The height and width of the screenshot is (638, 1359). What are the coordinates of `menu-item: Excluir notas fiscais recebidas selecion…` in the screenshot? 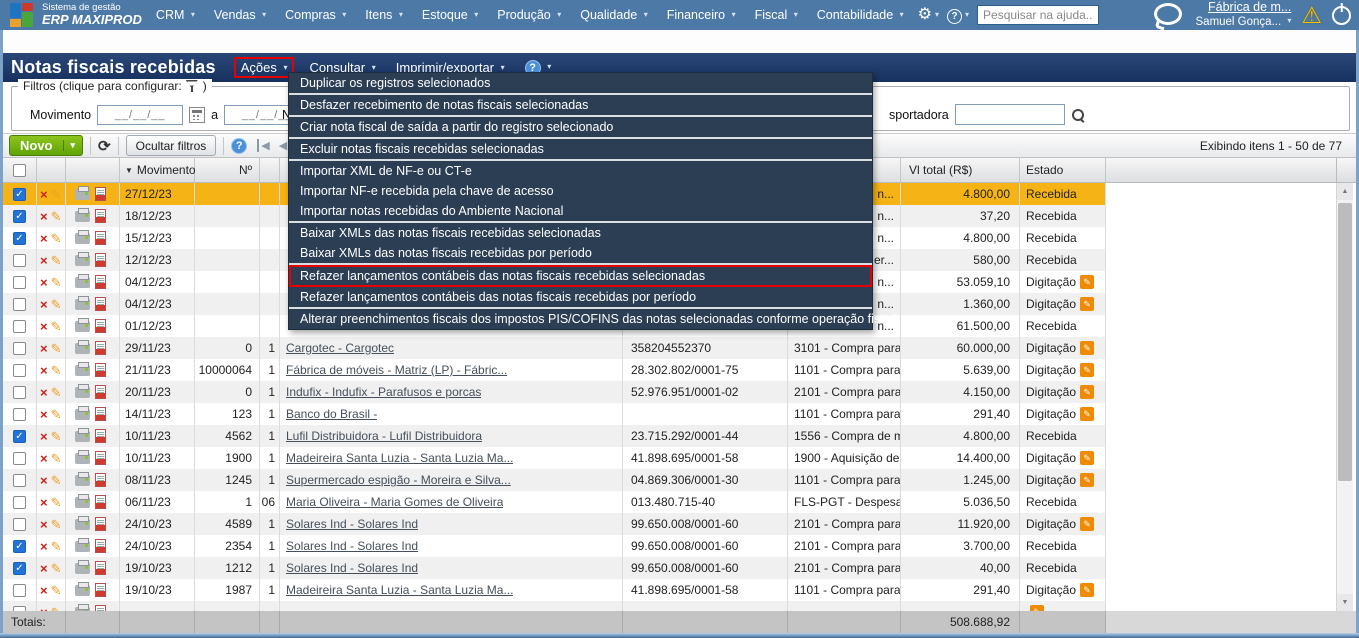 It's located at (580, 149).